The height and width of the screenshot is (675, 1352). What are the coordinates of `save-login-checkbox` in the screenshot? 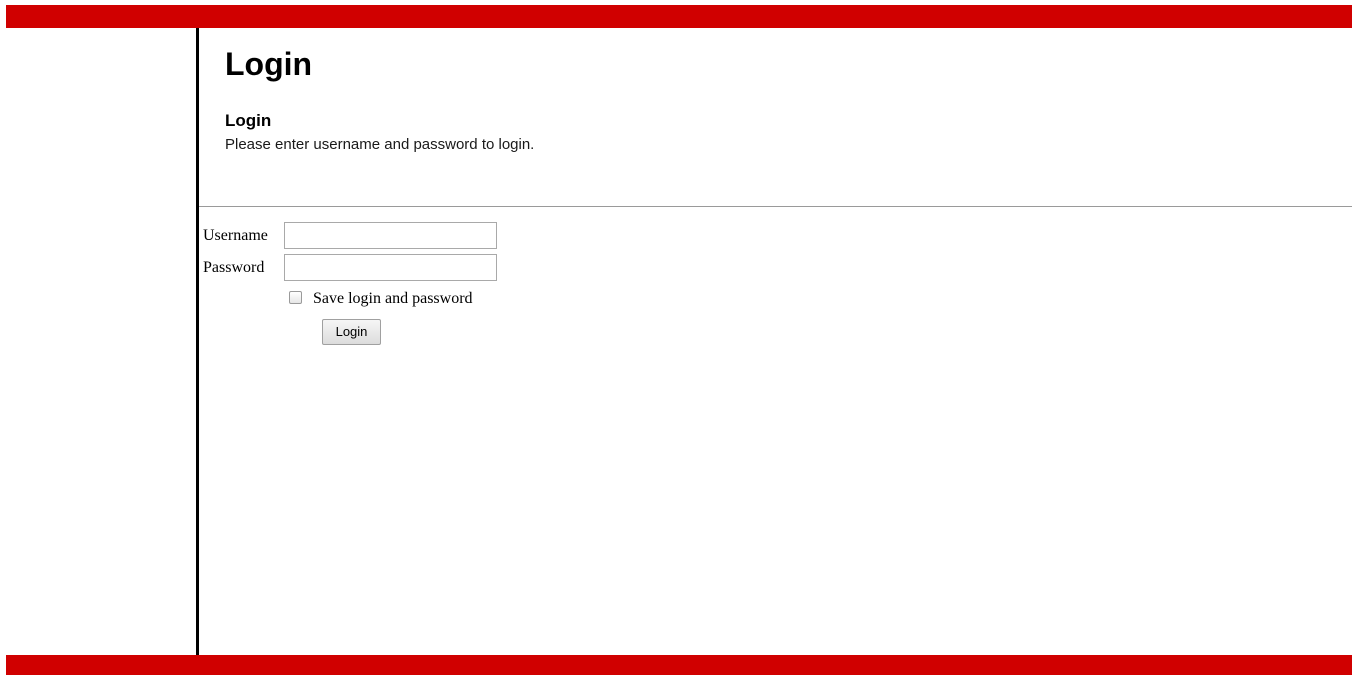 It's located at (295, 297).